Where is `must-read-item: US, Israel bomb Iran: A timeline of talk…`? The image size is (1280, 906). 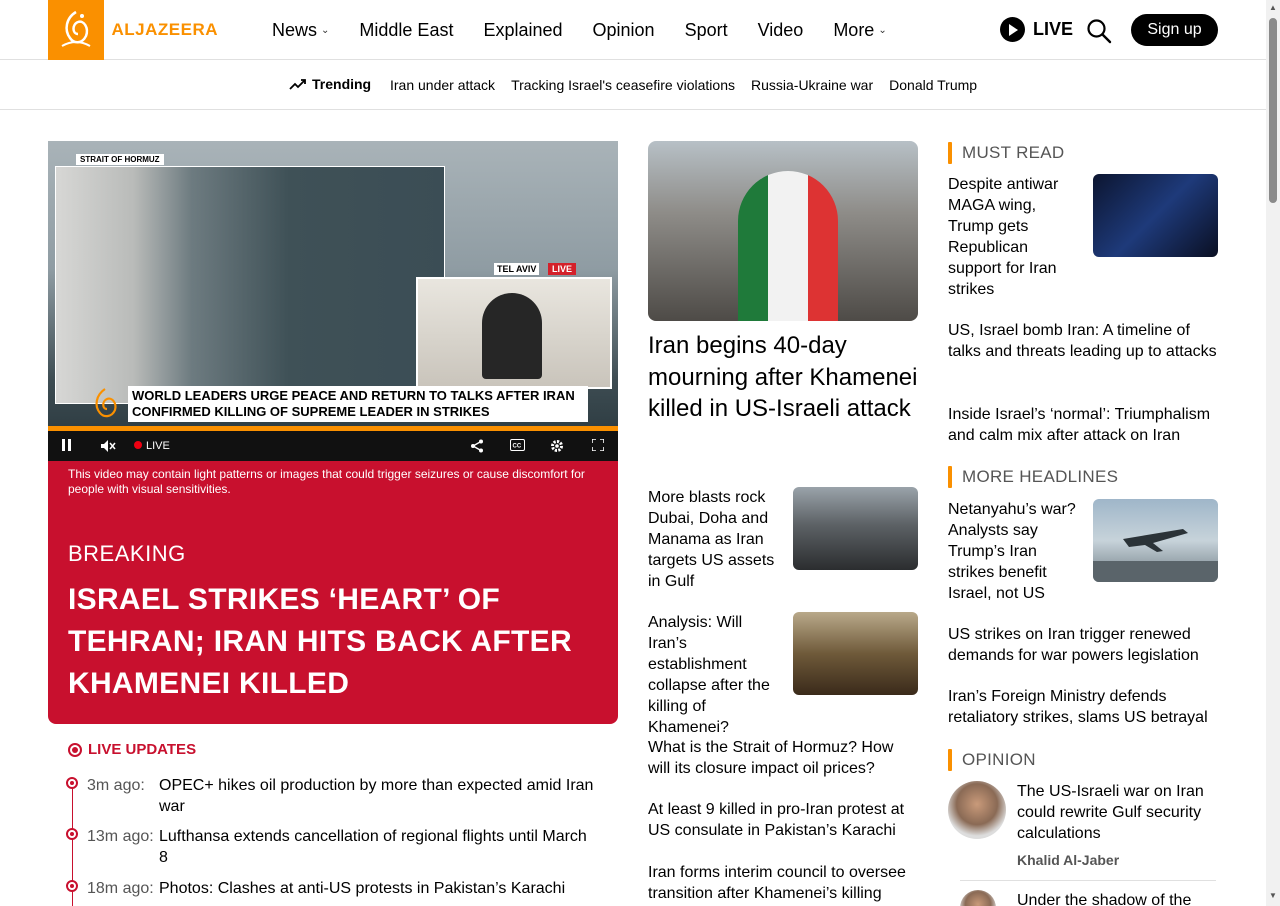 must-read-item: US, Israel bomb Iran: A timeline of talk… is located at coordinates (1083, 341).